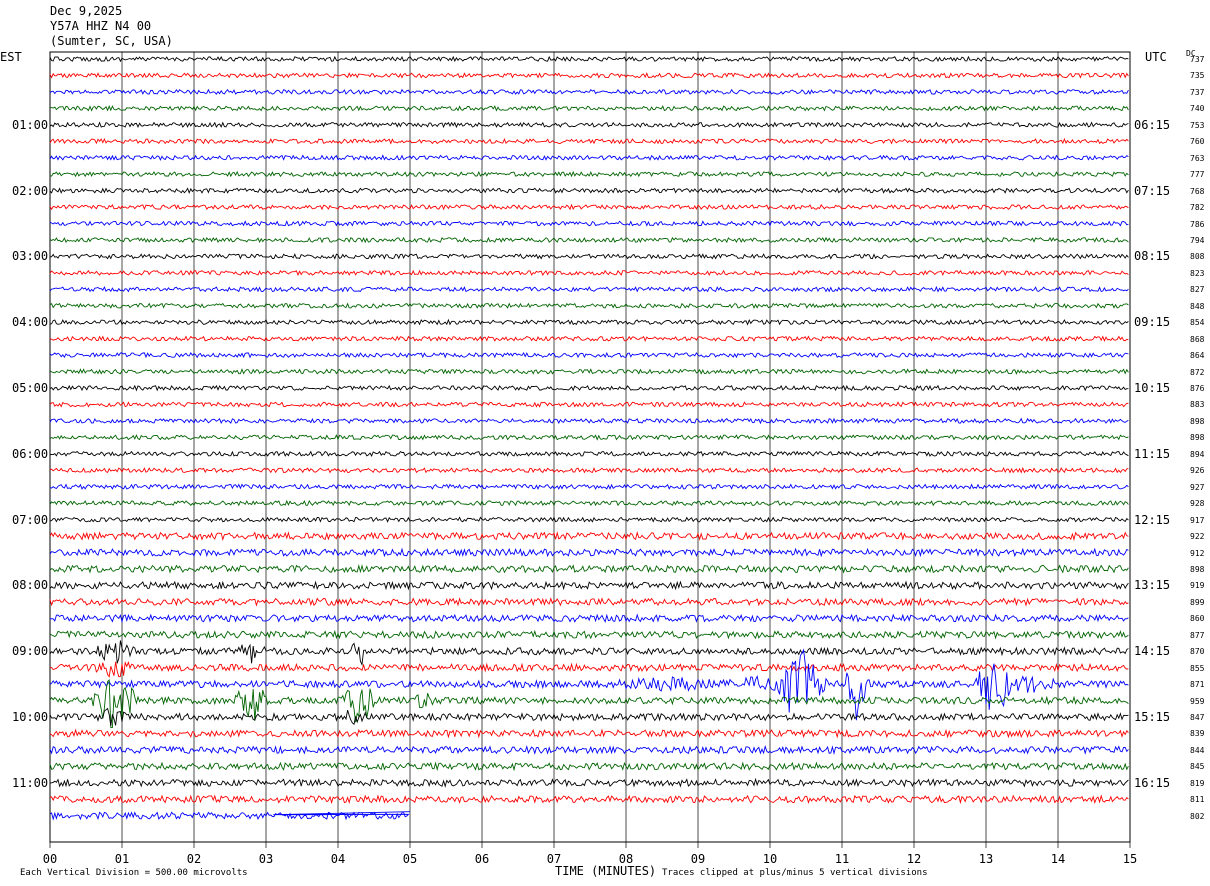 Image resolution: width=1210 pixels, height=886 pixels. I want to click on right-hour-label: 13:15, so click(1152, 585).